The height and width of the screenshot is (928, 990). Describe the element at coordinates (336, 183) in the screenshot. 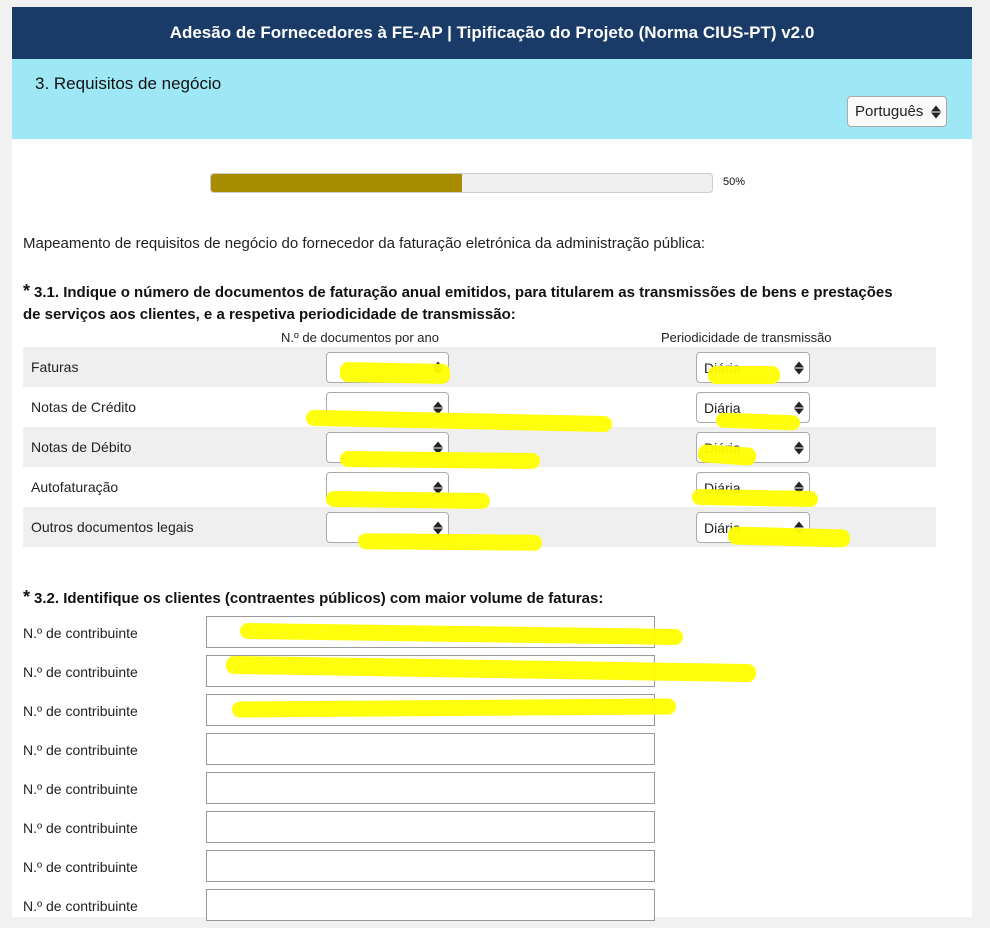

I see `progress-bar-fill` at that location.